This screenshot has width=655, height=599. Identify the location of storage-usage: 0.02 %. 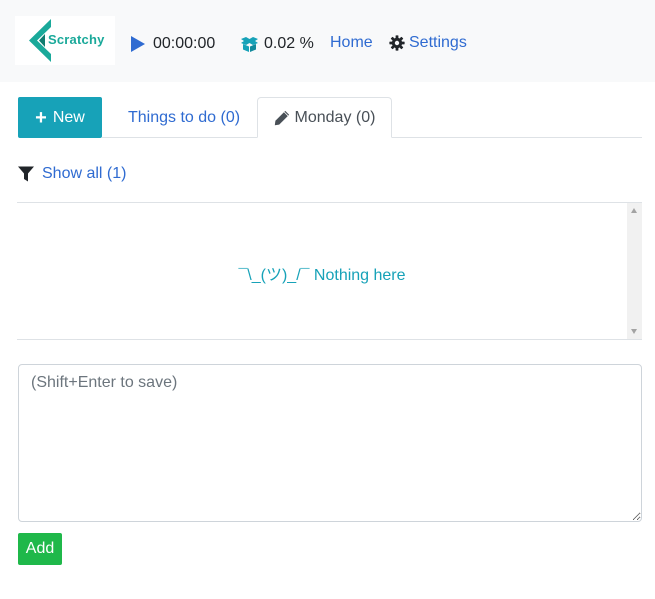
(277, 44).